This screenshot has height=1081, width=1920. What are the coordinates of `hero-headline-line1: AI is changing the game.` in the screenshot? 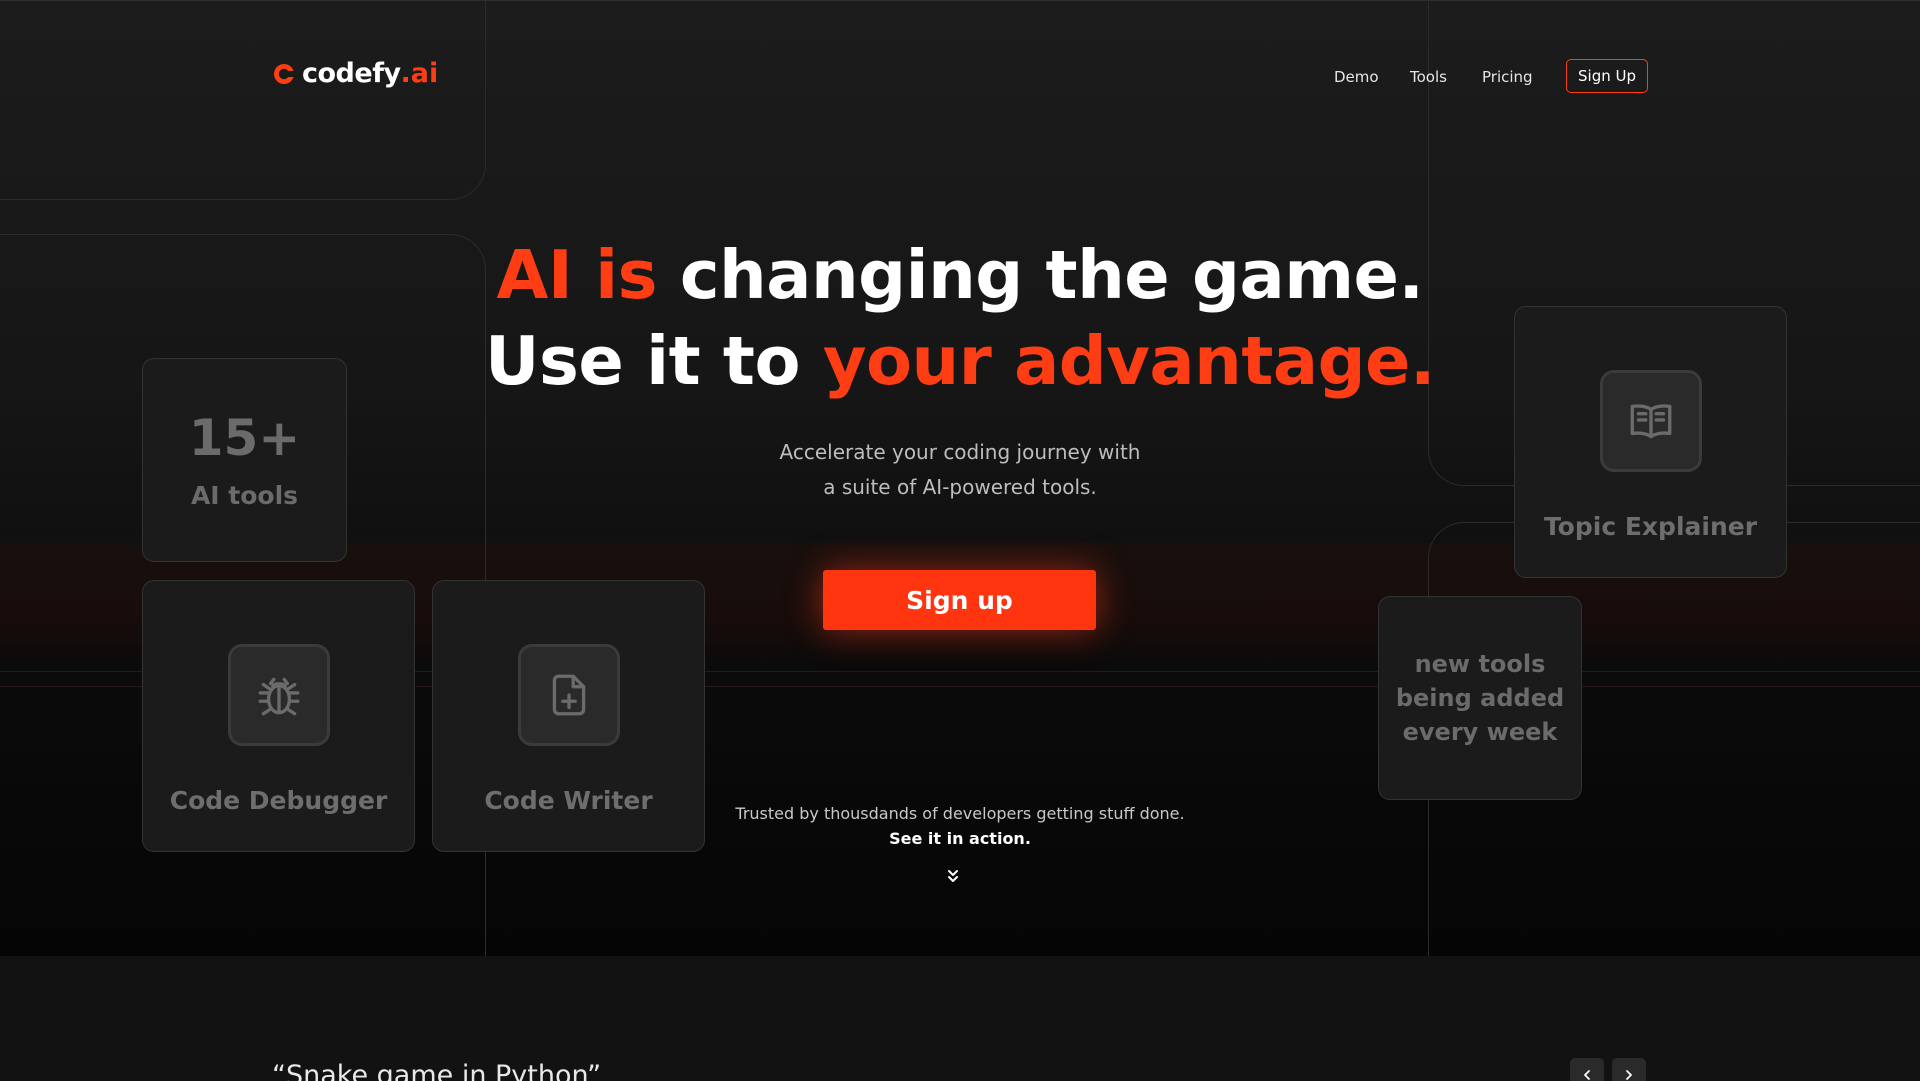 It's located at (960, 275).